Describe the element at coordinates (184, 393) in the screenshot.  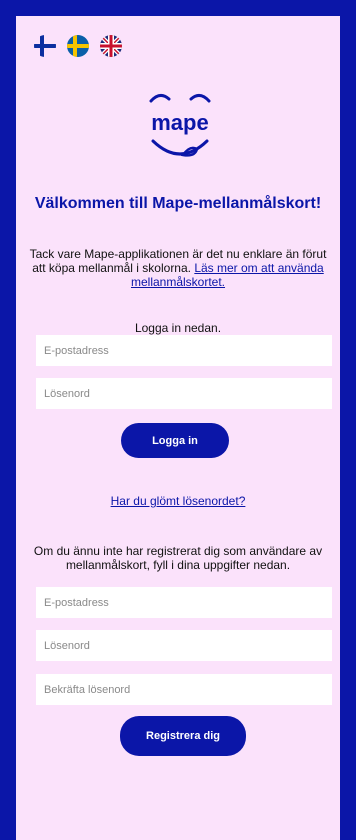
I see `login-password-input` at that location.